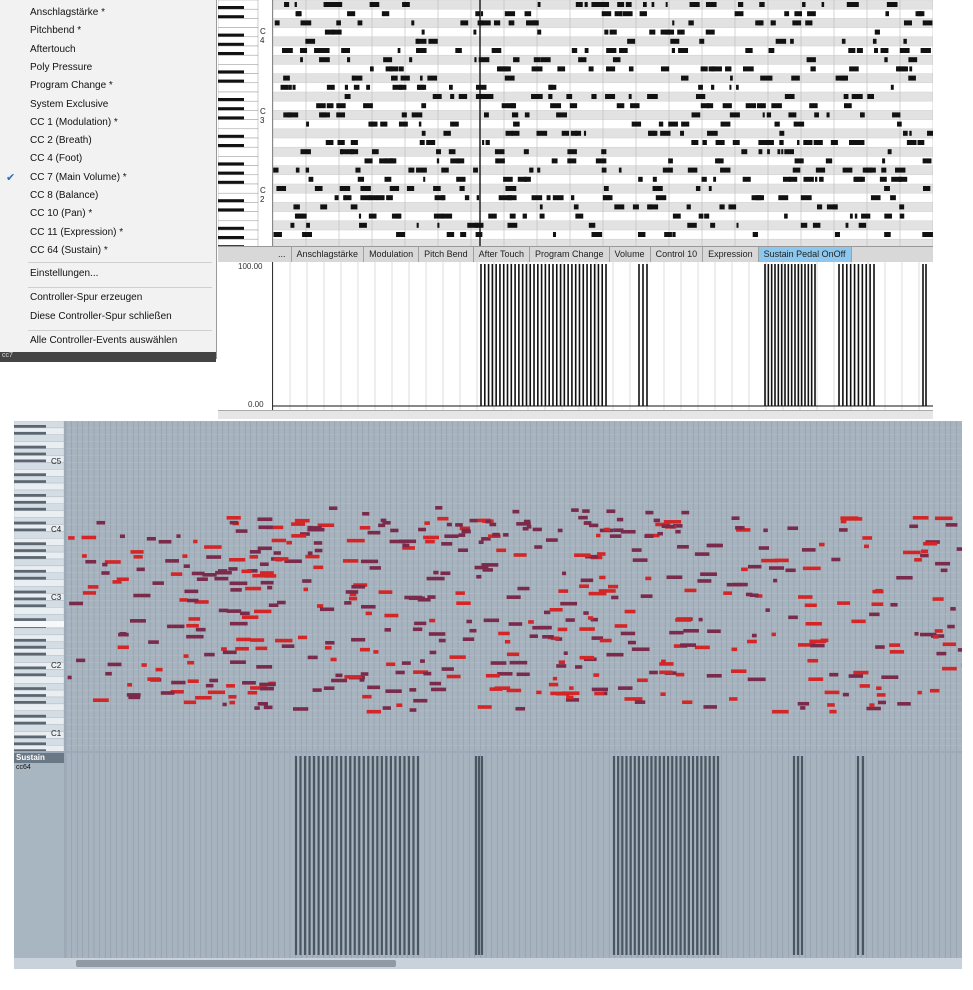 The width and height of the screenshot is (973, 990). Describe the element at coordinates (392, 255) in the screenshot. I see `controller-tab-2: Modulation` at that location.